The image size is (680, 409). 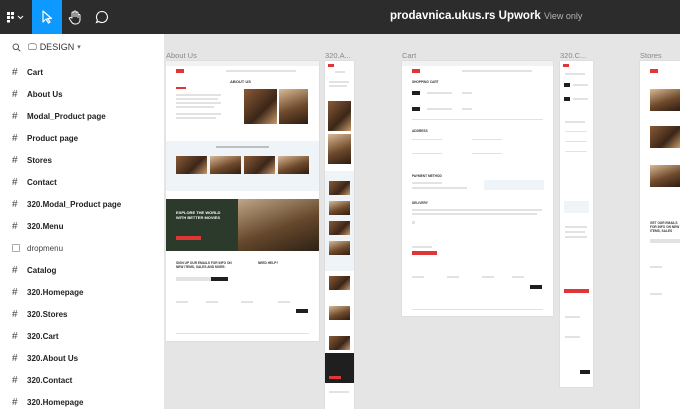 What do you see at coordinates (74, 204) in the screenshot?
I see `frame-list-label: 320.Modal_Product page` at bounding box center [74, 204].